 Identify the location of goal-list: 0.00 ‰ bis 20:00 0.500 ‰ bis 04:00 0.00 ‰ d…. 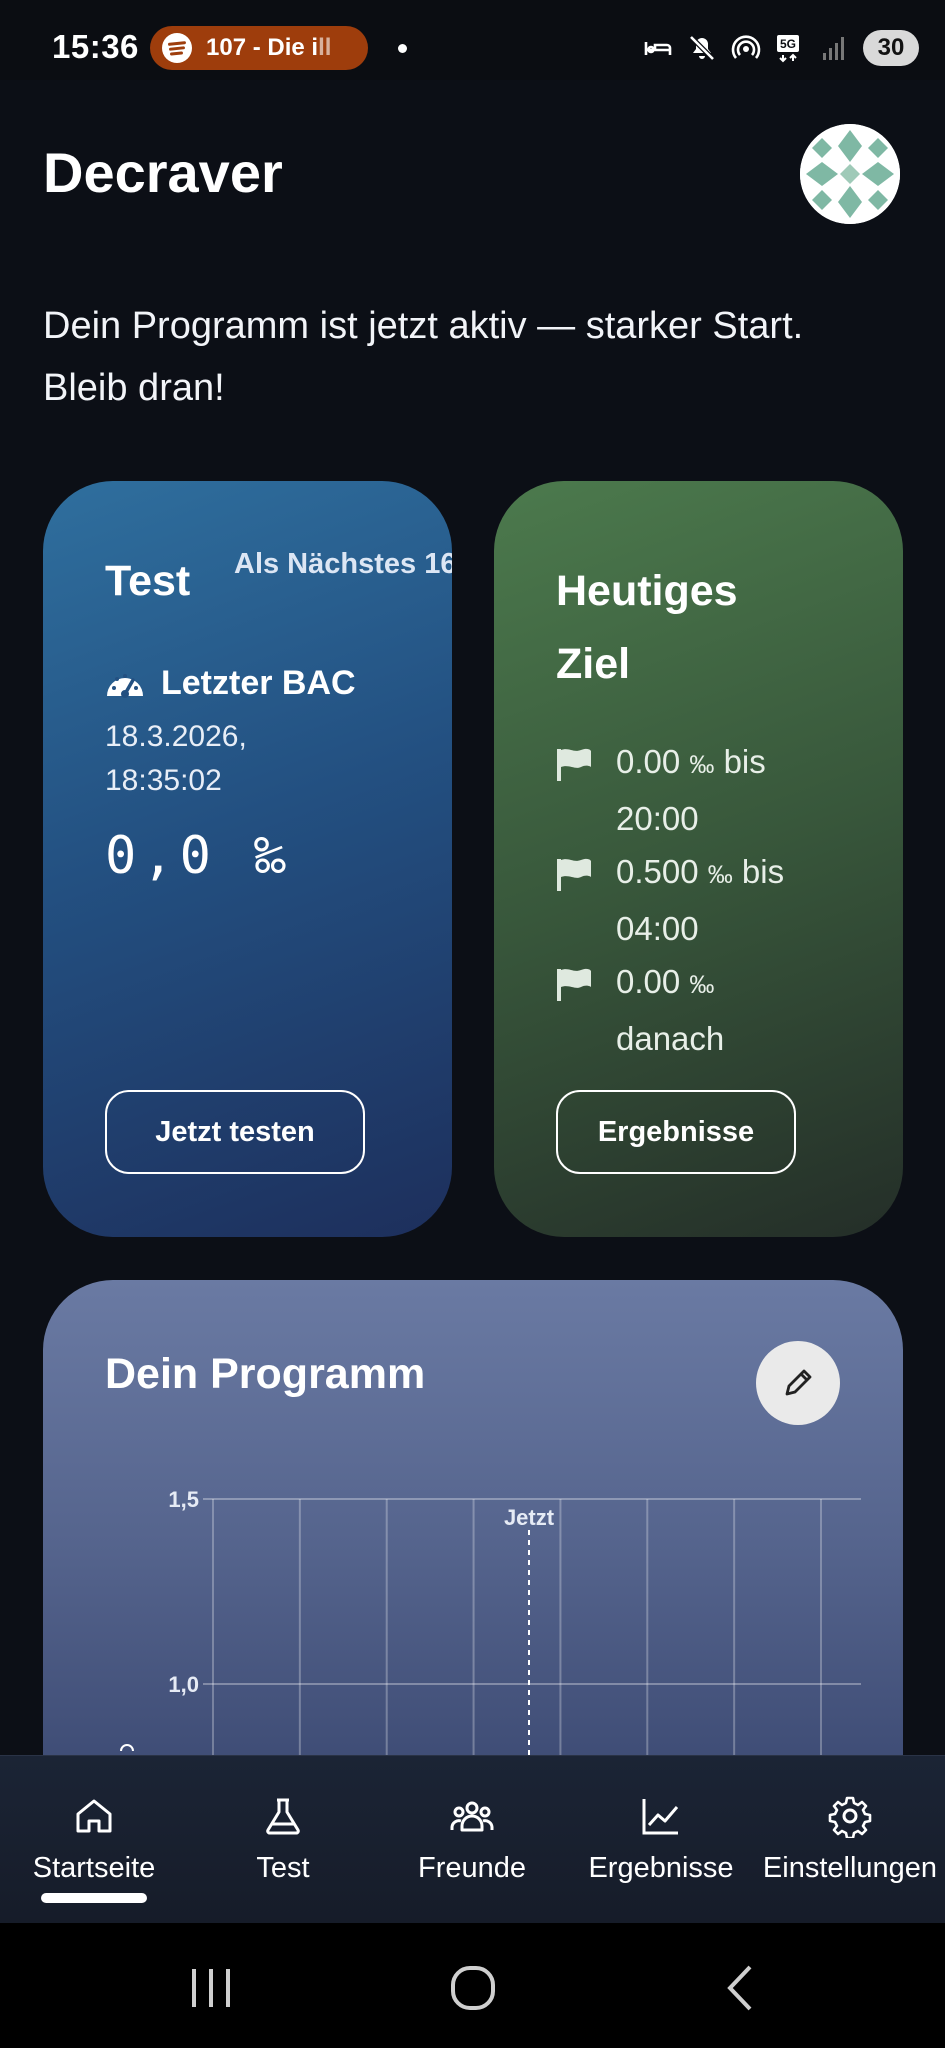
(716, 900).